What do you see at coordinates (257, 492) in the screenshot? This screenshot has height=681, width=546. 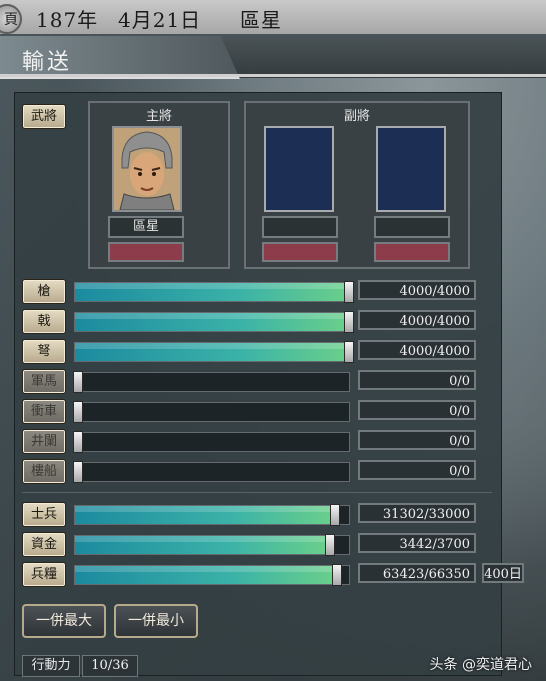 I see `section-divider` at bounding box center [257, 492].